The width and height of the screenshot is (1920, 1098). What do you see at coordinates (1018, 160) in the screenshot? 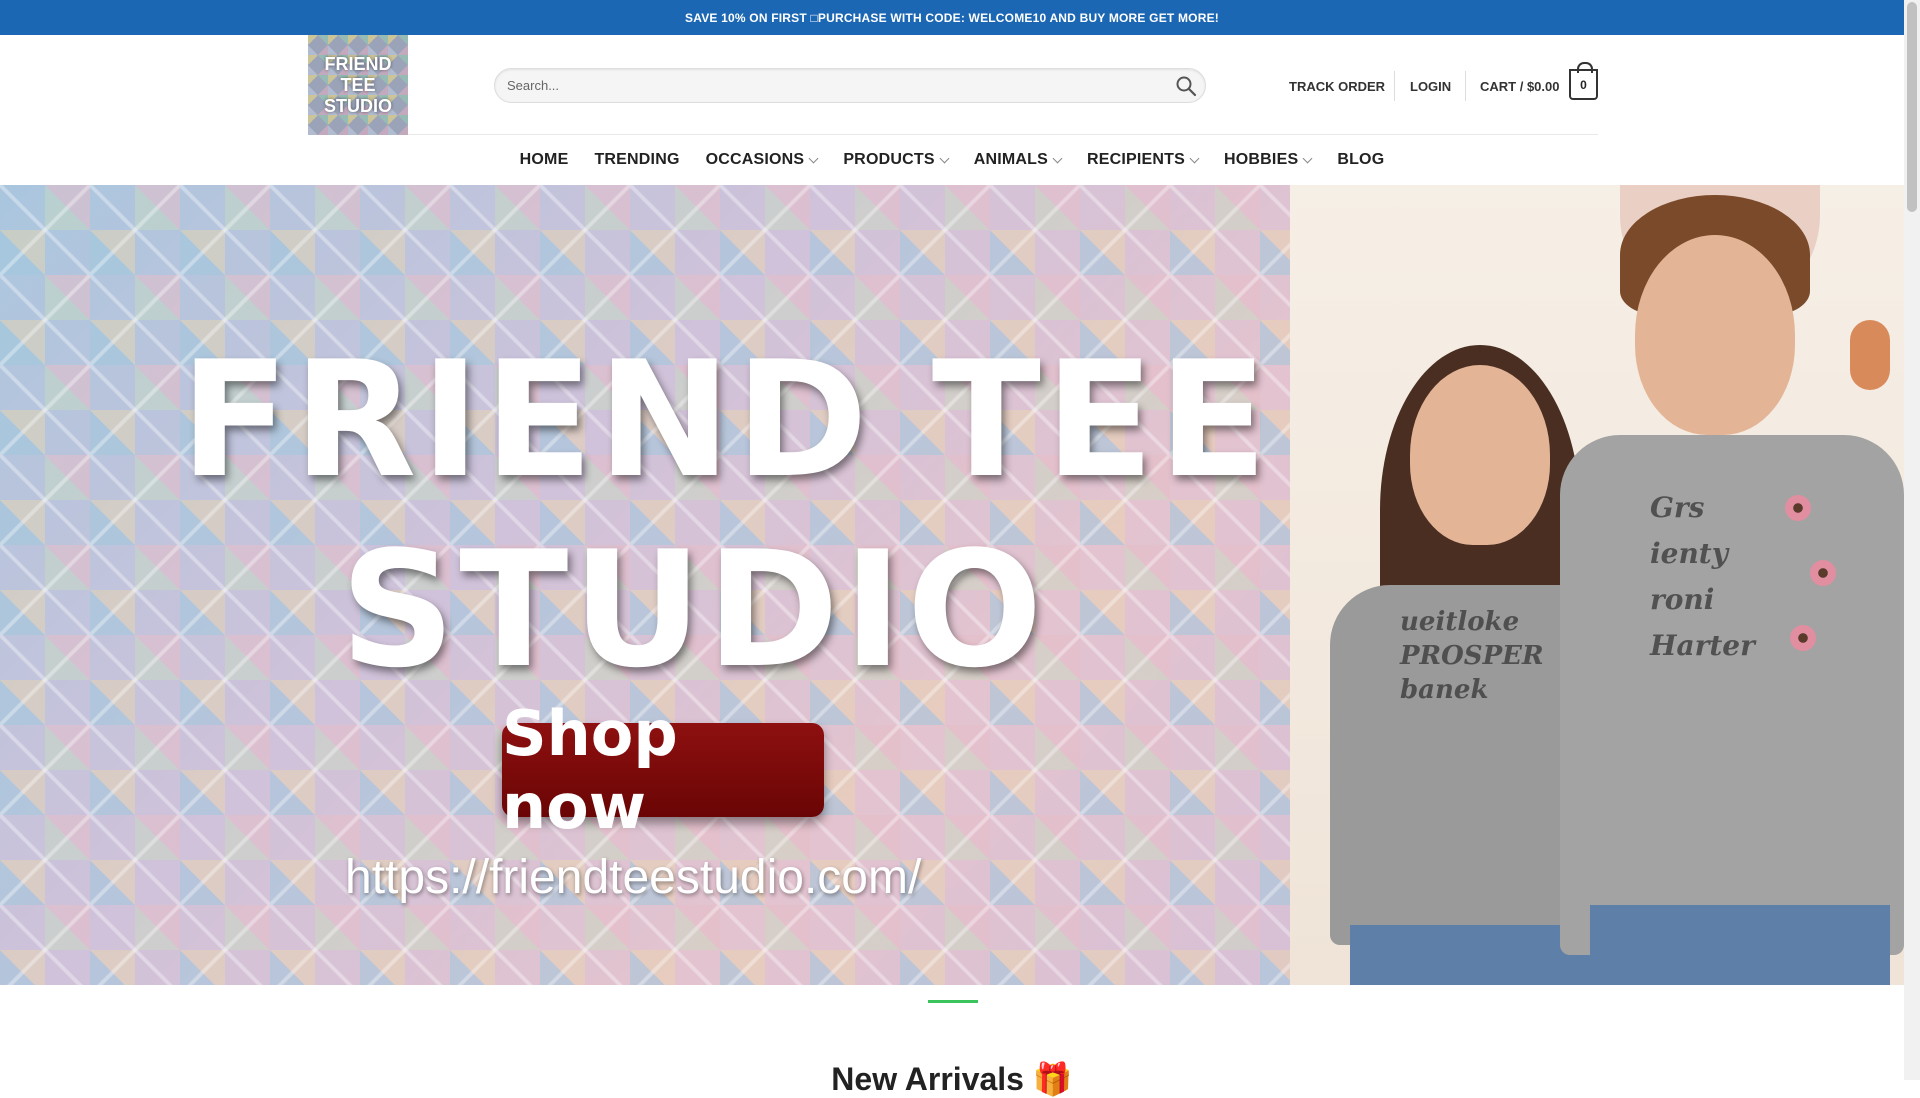
I see `nav-item-animals: ANIMALS` at bounding box center [1018, 160].